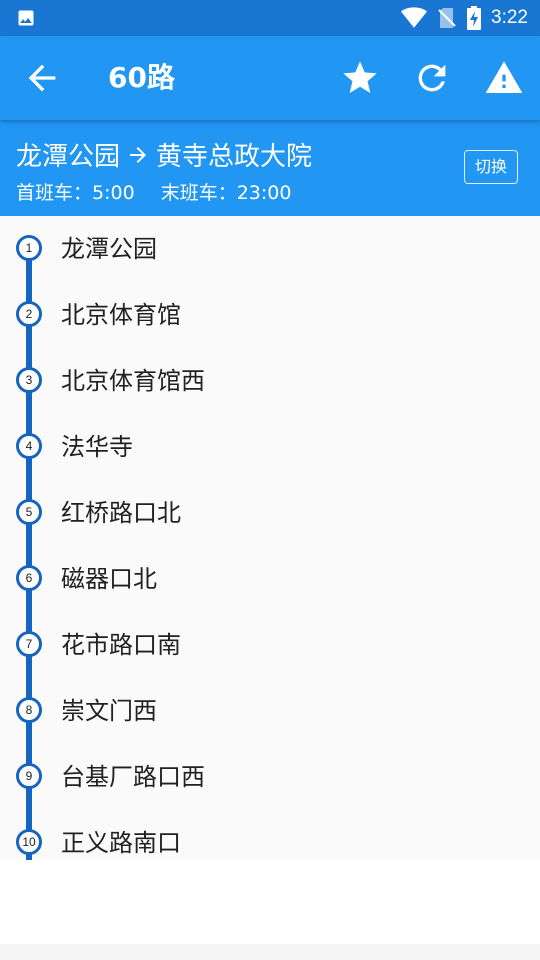  What do you see at coordinates (432, 78) in the screenshot?
I see `refresh-icon` at bounding box center [432, 78].